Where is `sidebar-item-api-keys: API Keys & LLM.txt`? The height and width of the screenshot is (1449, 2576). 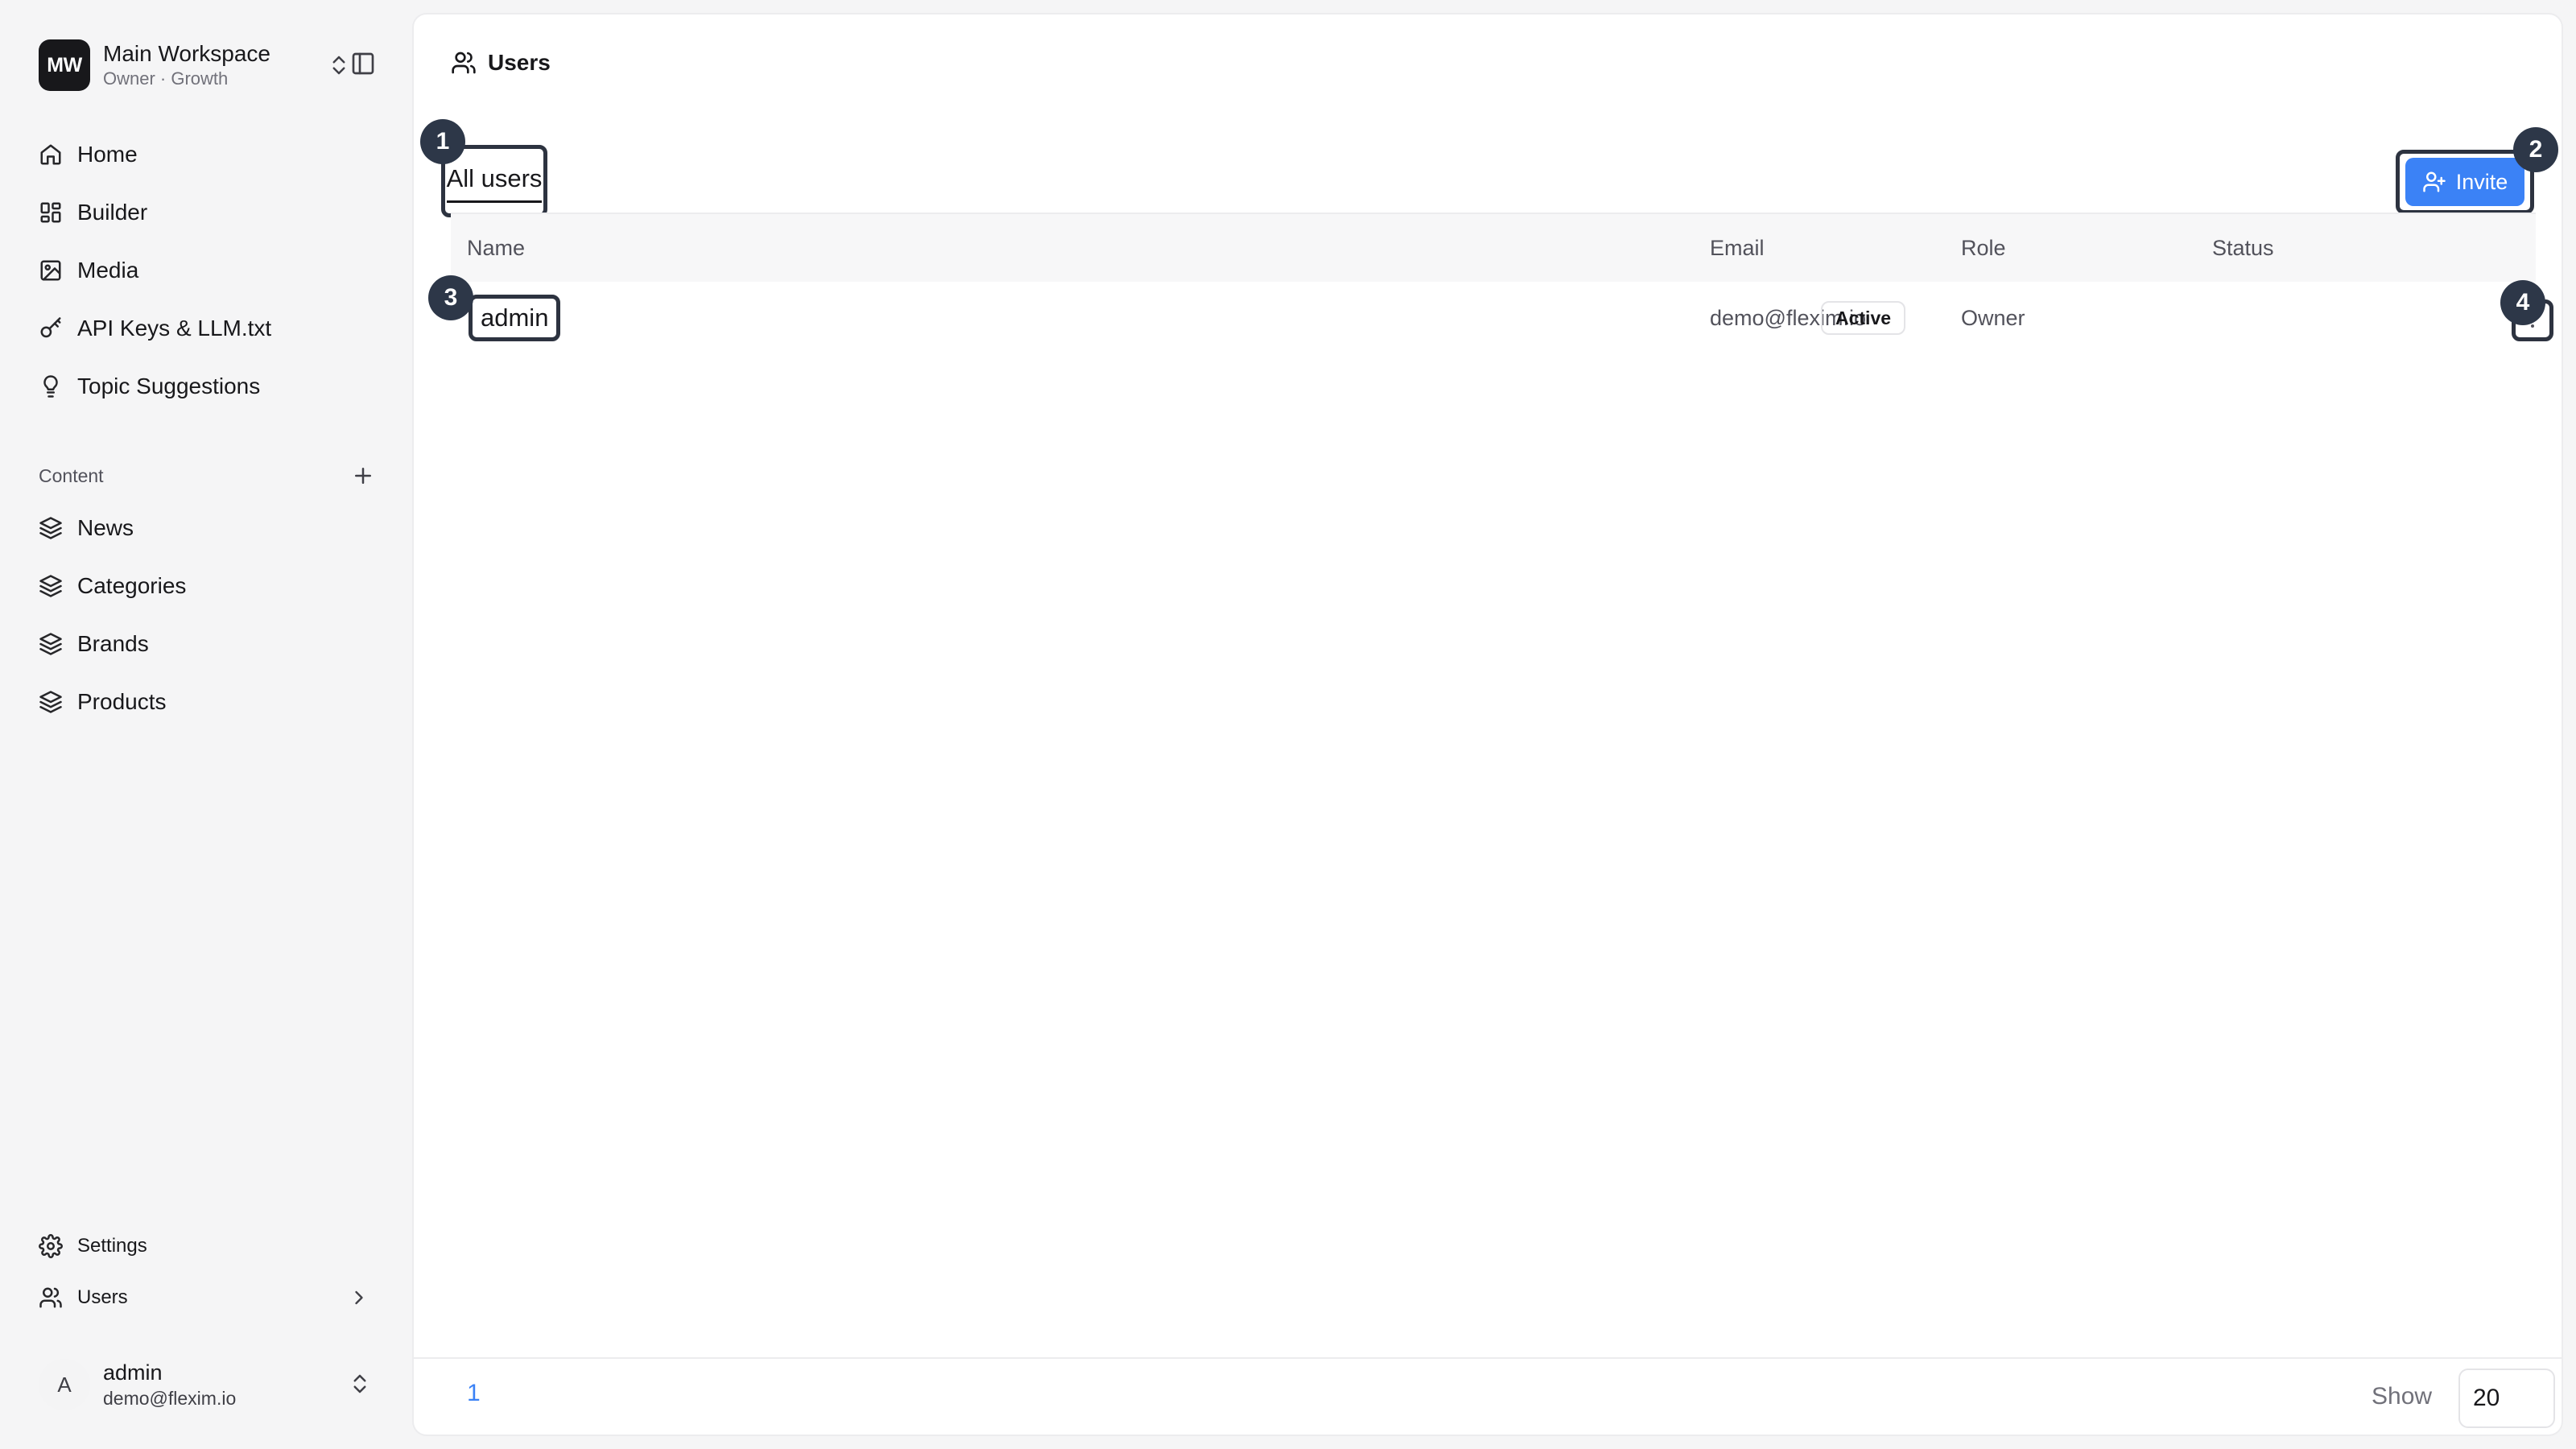 sidebar-item-api-keys: API Keys & LLM.txt is located at coordinates (208, 328).